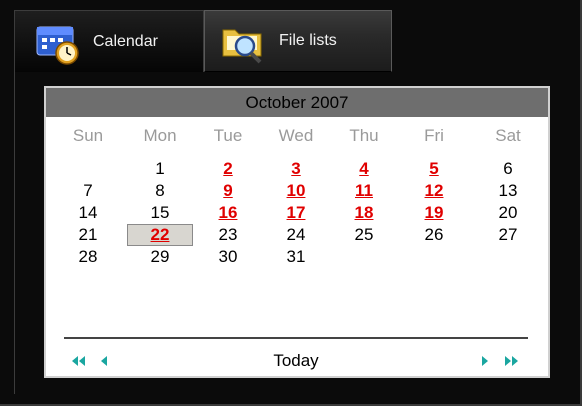 Image resolution: width=582 pixels, height=406 pixels. Describe the element at coordinates (160, 235) in the screenshot. I see `day-cell: 22` at that location.